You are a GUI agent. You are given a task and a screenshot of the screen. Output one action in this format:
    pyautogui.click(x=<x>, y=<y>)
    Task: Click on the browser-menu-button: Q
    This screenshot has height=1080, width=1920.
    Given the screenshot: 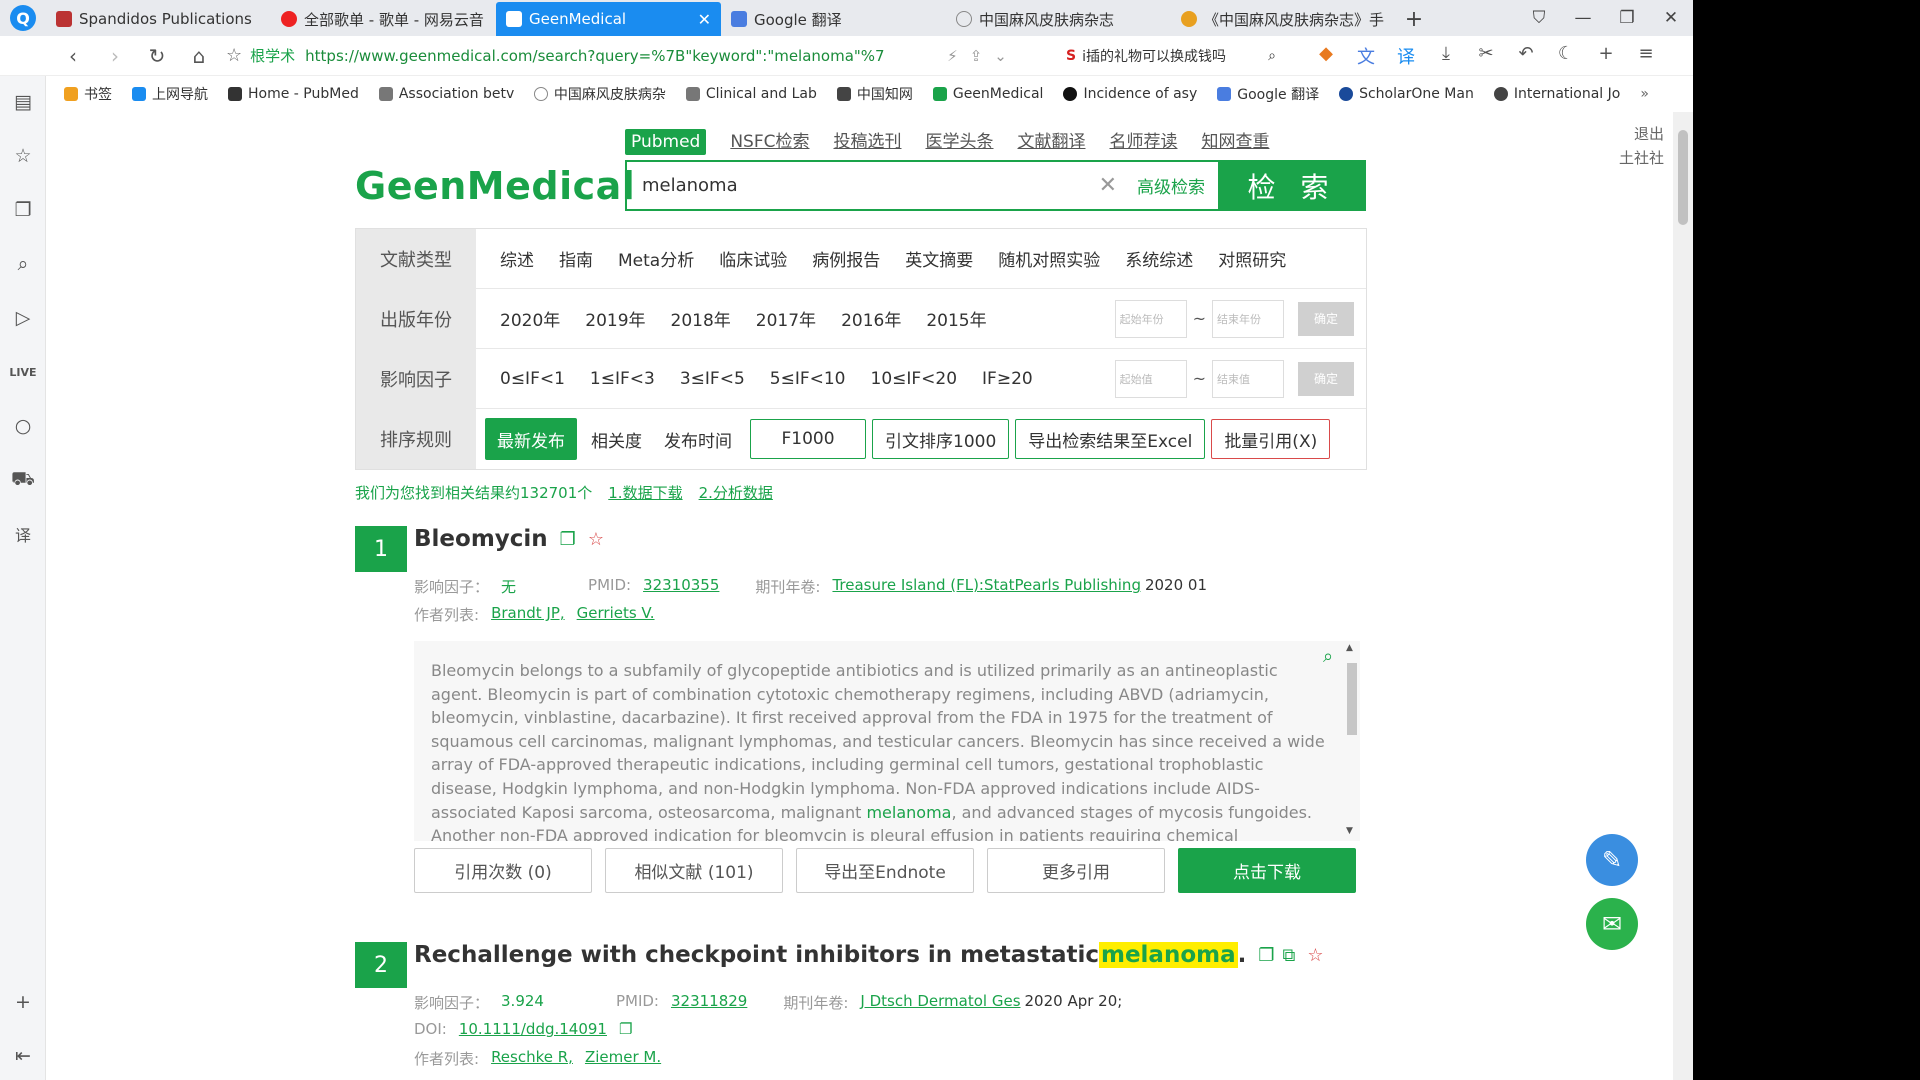 What is the action you would take?
    pyautogui.click(x=23, y=18)
    